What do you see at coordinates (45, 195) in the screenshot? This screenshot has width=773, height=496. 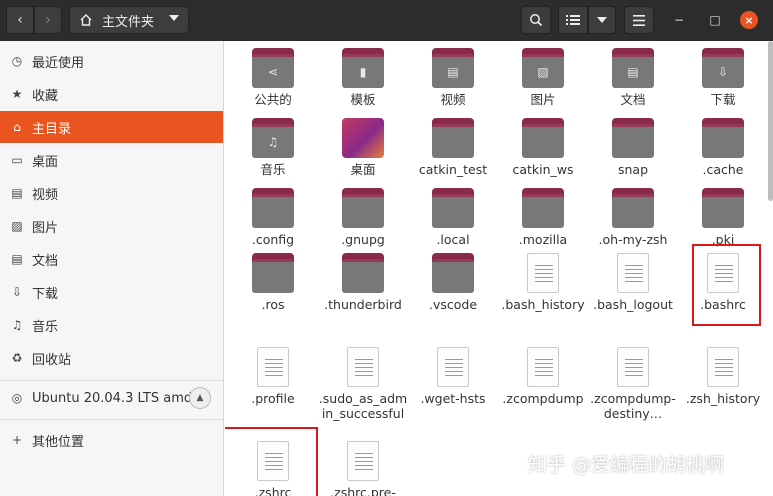 I see `sidebar-item-label: 视频` at bounding box center [45, 195].